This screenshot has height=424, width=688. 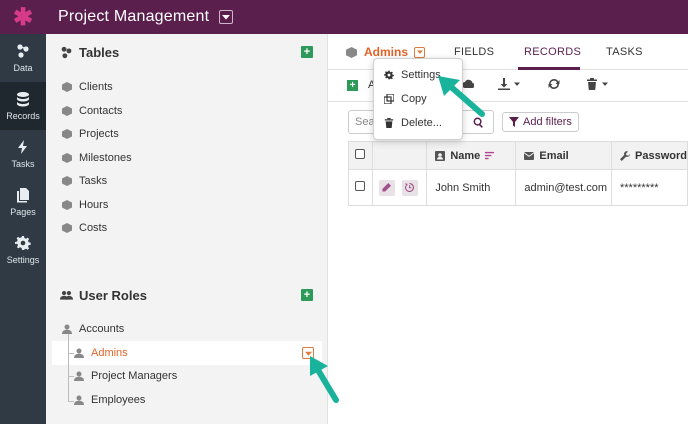 What do you see at coordinates (93, 181) in the screenshot?
I see `table-label: Tasks` at bounding box center [93, 181].